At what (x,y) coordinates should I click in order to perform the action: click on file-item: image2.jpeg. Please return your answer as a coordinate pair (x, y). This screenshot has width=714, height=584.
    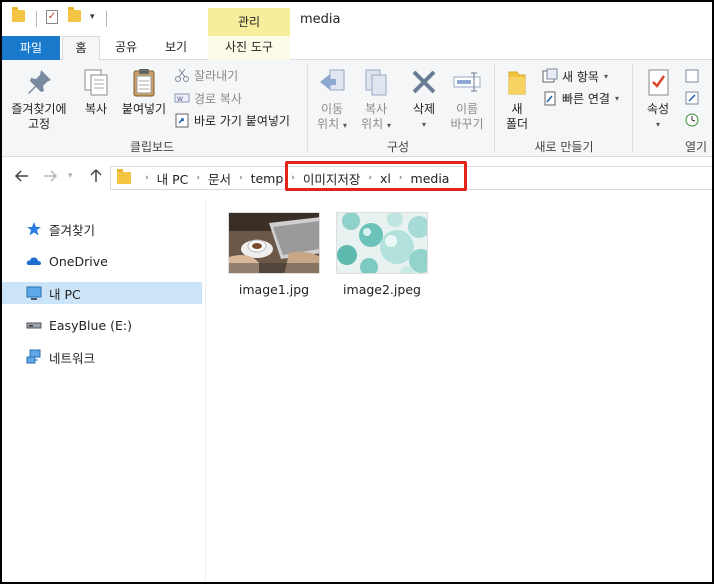
    Looking at the image, I should click on (382, 254).